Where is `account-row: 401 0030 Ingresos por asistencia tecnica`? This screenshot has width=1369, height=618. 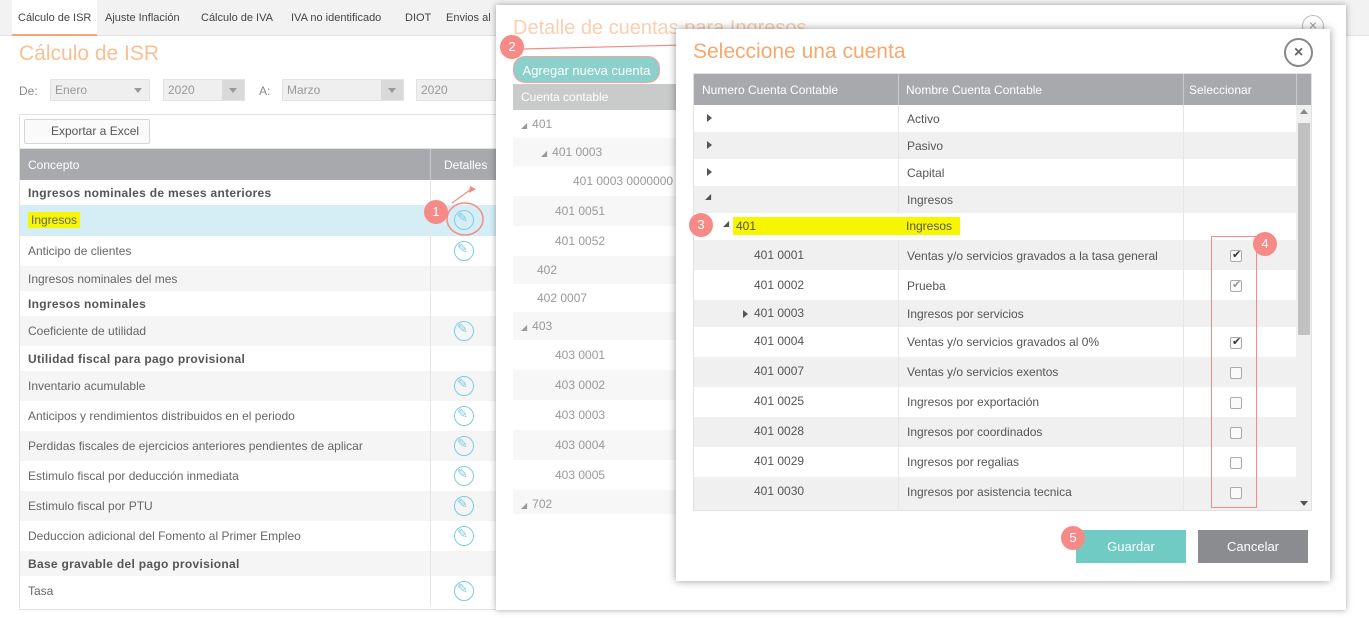 account-row: 401 0030 Ingresos por asistencia tecnica is located at coordinates (995, 493).